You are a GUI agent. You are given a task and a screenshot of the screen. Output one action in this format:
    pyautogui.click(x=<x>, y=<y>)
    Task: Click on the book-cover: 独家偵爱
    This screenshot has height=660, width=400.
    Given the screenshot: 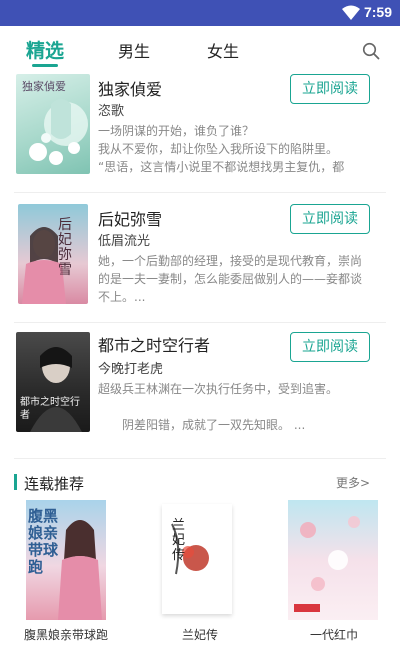 What is the action you would take?
    pyautogui.click(x=53, y=124)
    